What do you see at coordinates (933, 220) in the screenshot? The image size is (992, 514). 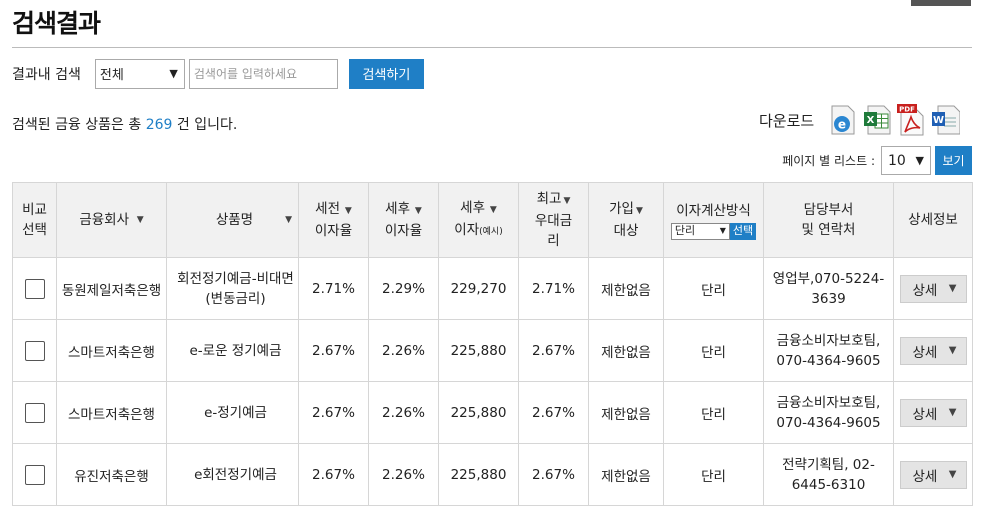 I see `header-detail: 상세정보` at bounding box center [933, 220].